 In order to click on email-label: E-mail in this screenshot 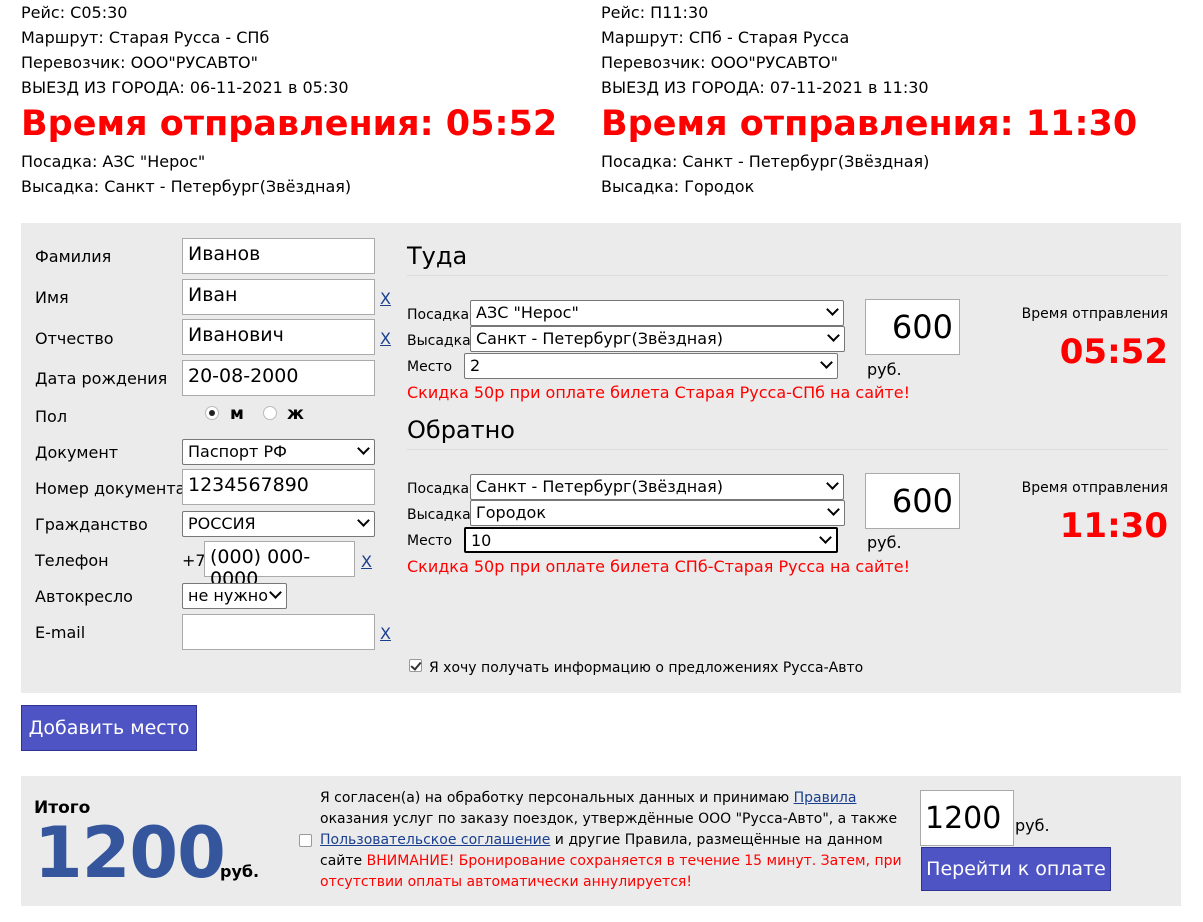, I will do `click(60, 632)`.